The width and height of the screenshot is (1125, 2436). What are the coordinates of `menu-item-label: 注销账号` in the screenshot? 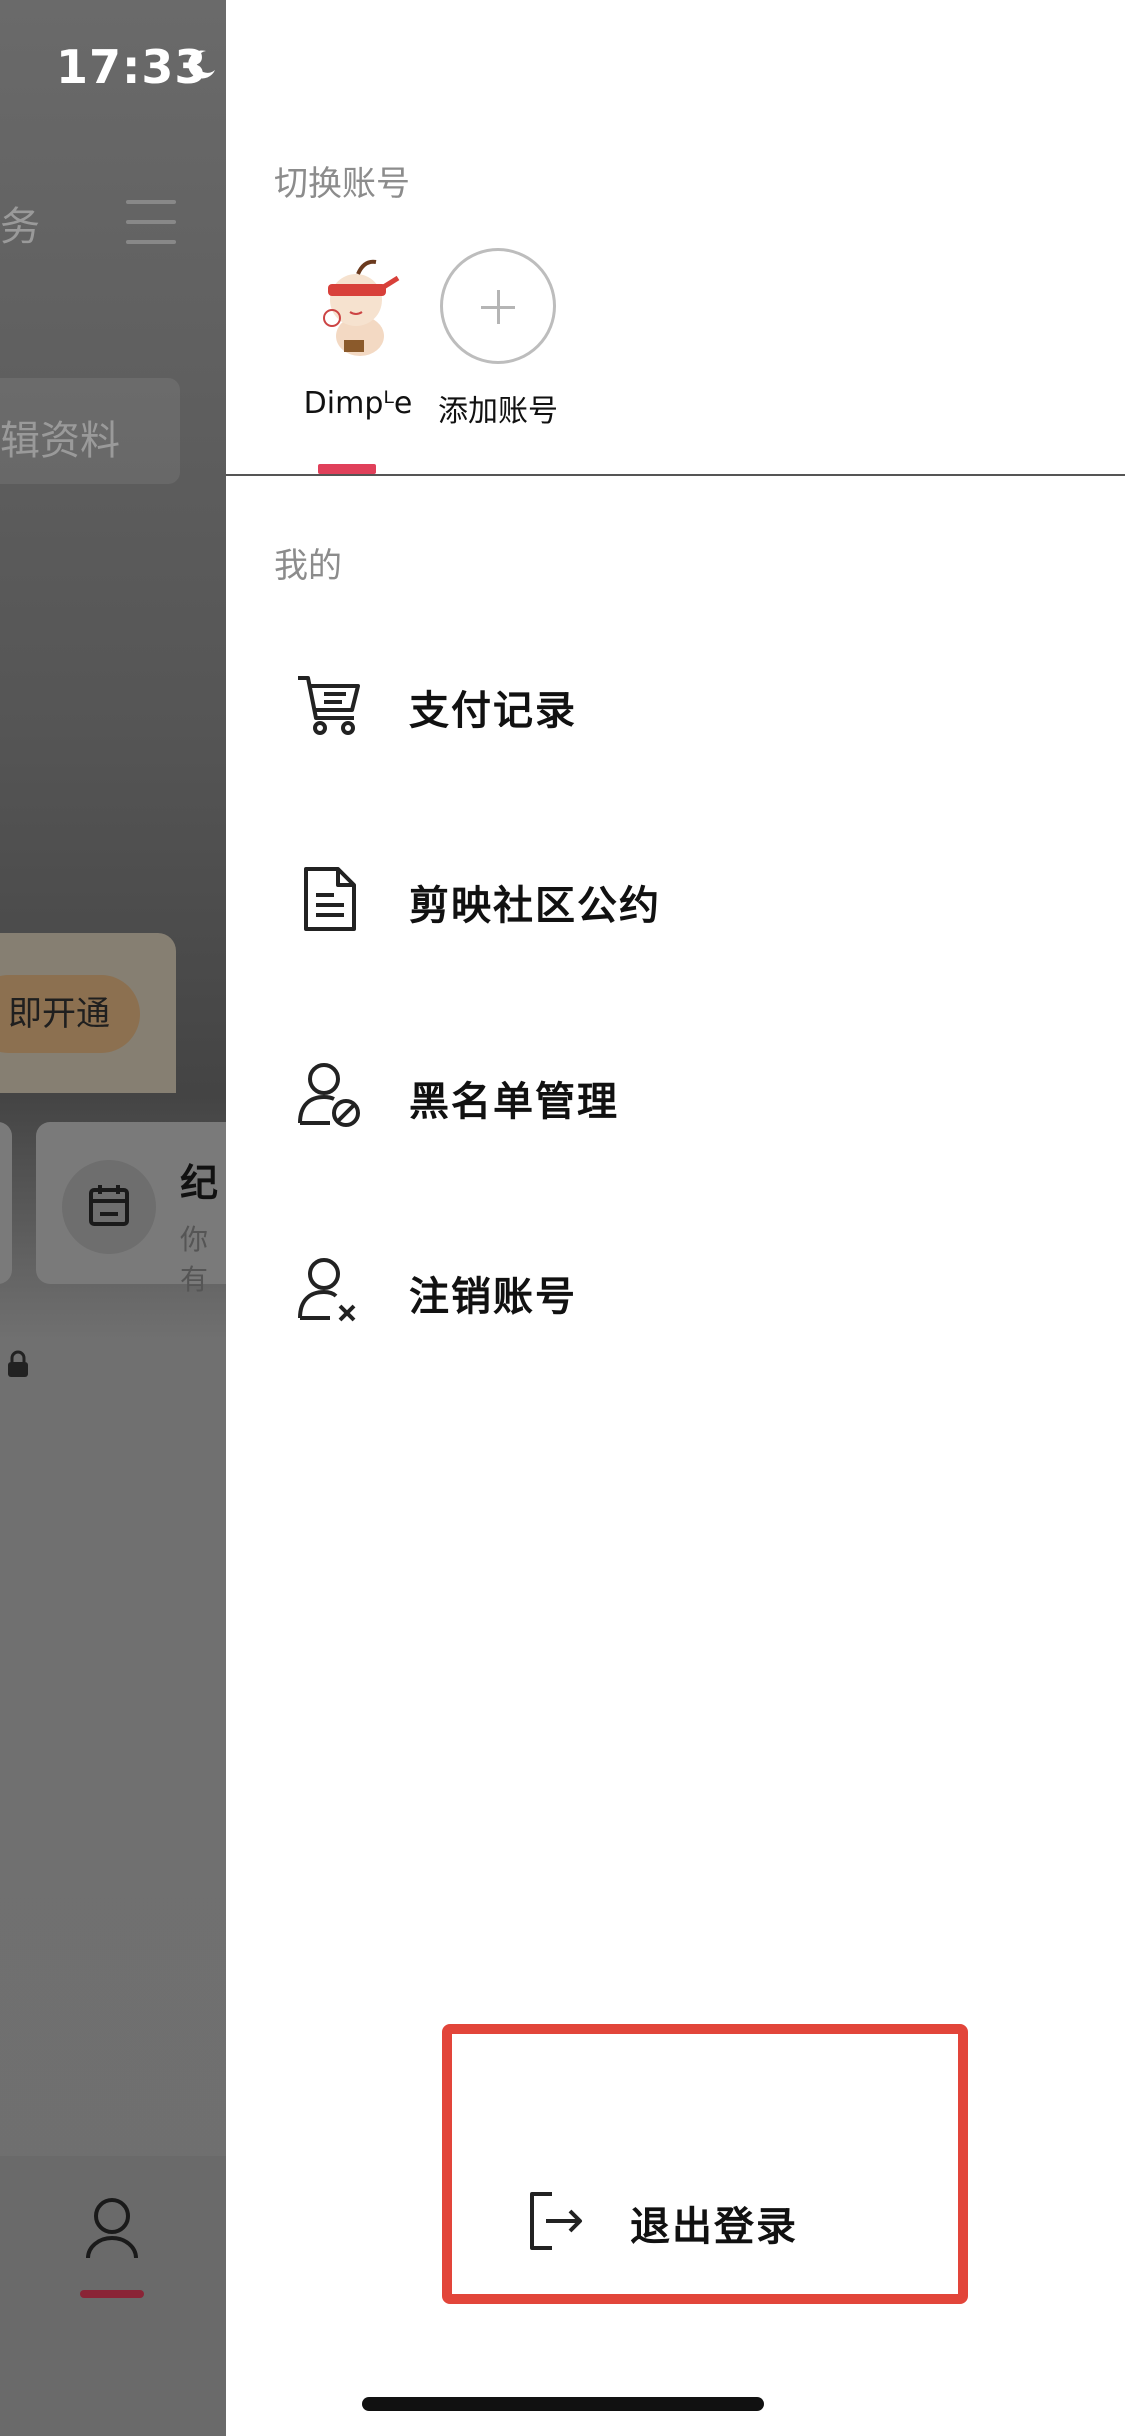 It's located at (493, 1297).